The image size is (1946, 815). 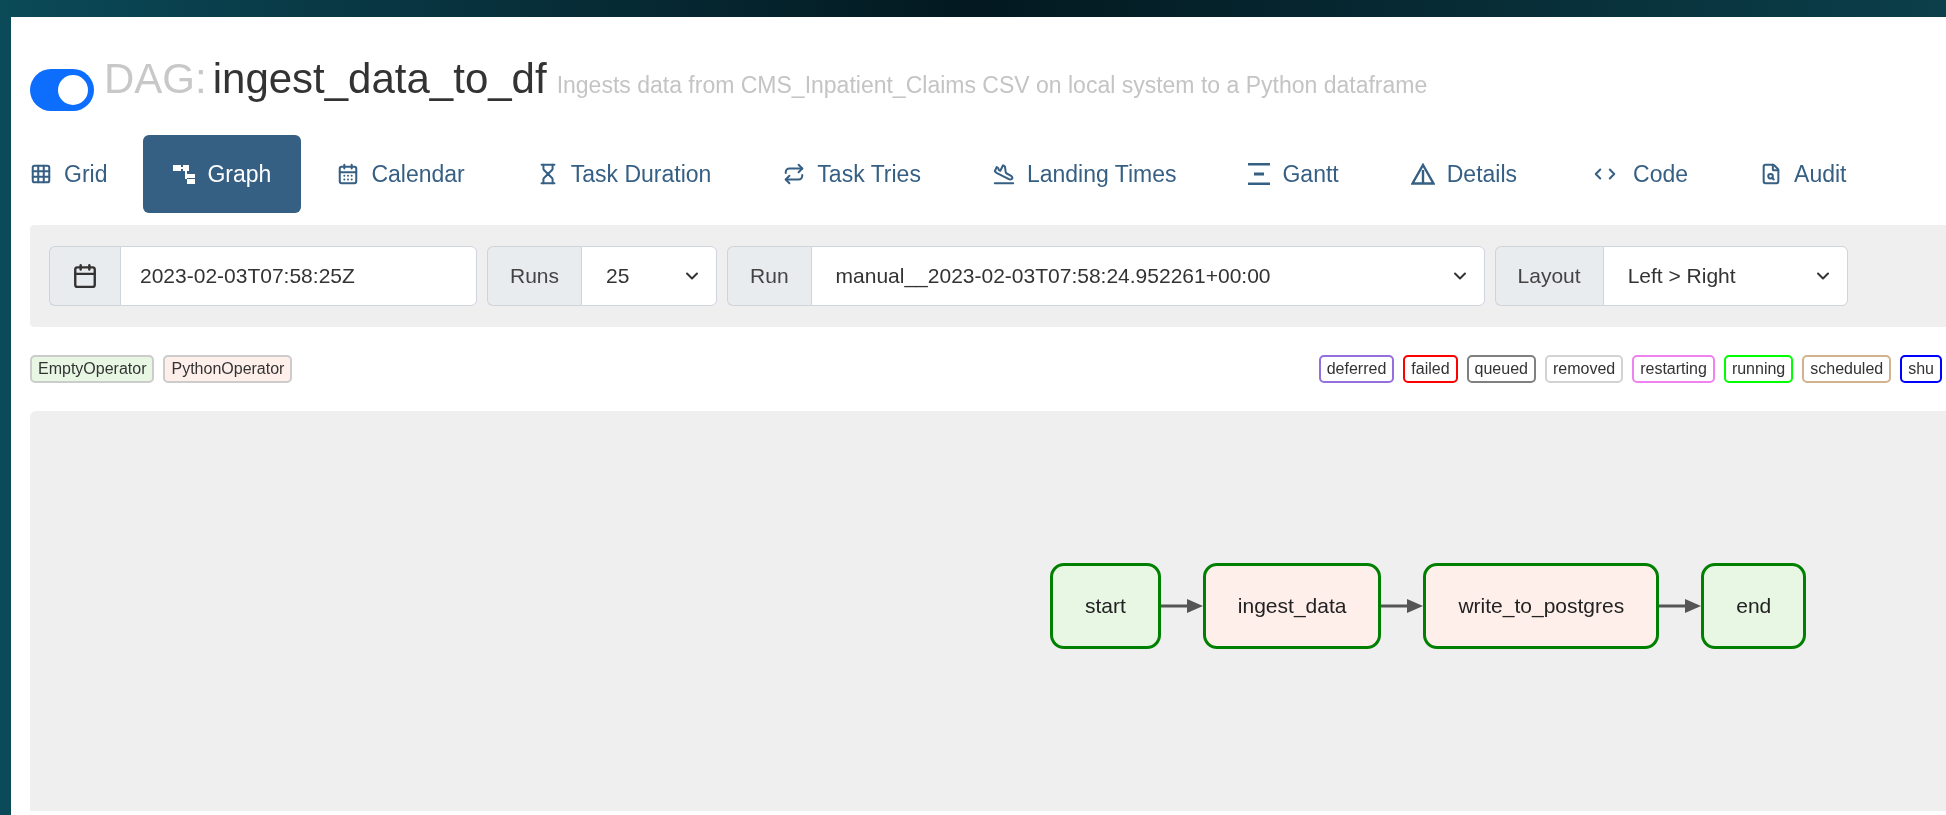 What do you see at coordinates (41, 174) in the screenshot?
I see `grid-icon` at bounding box center [41, 174].